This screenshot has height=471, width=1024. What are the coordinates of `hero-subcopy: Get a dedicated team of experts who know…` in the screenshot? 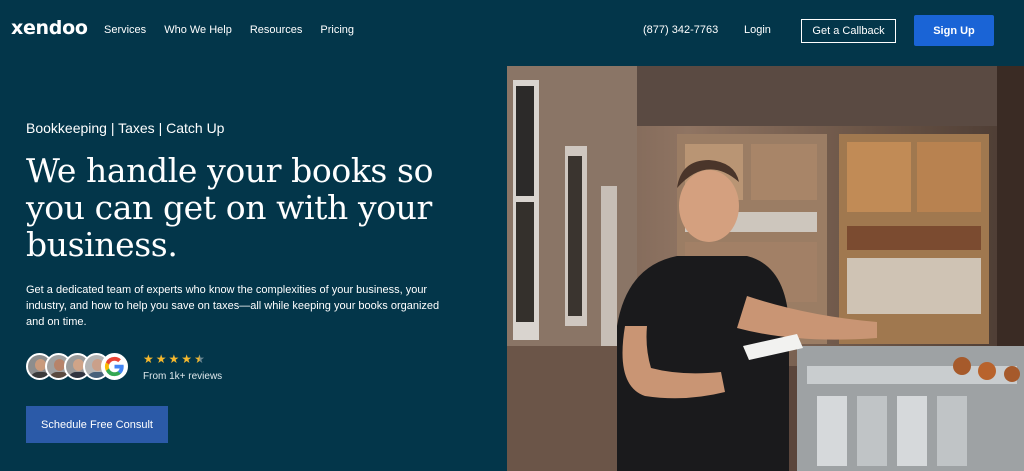 It's located at (233, 306).